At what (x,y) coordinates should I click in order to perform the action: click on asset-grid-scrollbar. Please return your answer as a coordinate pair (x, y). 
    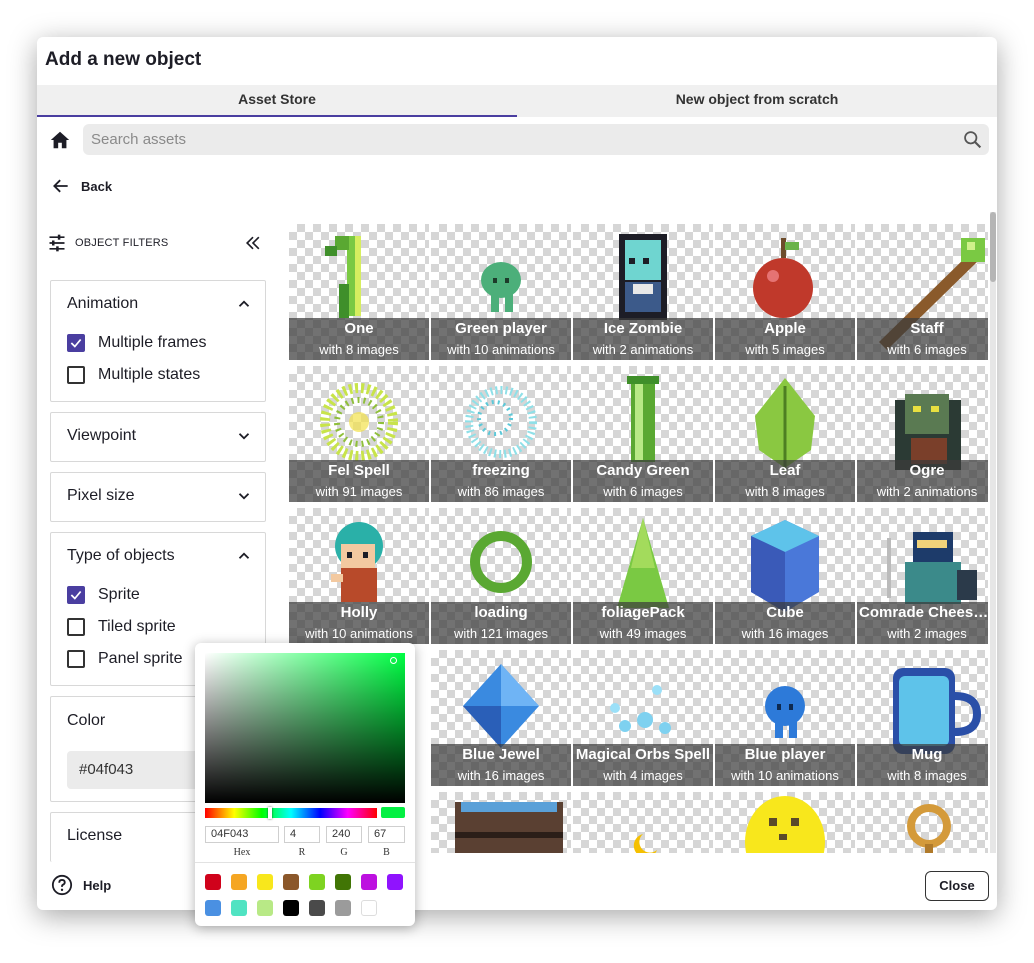
    Looking at the image, I should click on (993, 532).